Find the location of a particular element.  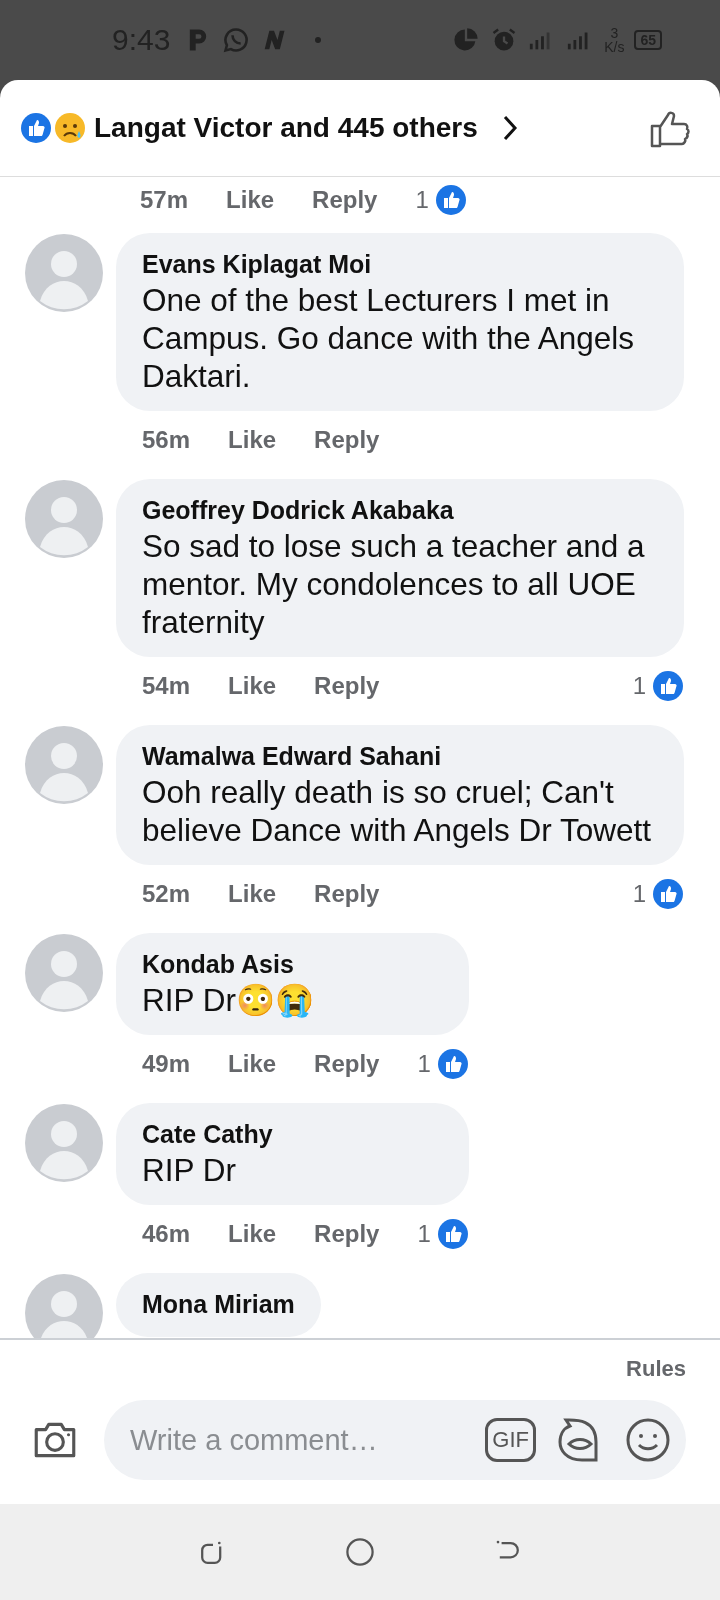

author-name: Mona Miriam is located at coordinates (218, 1304).